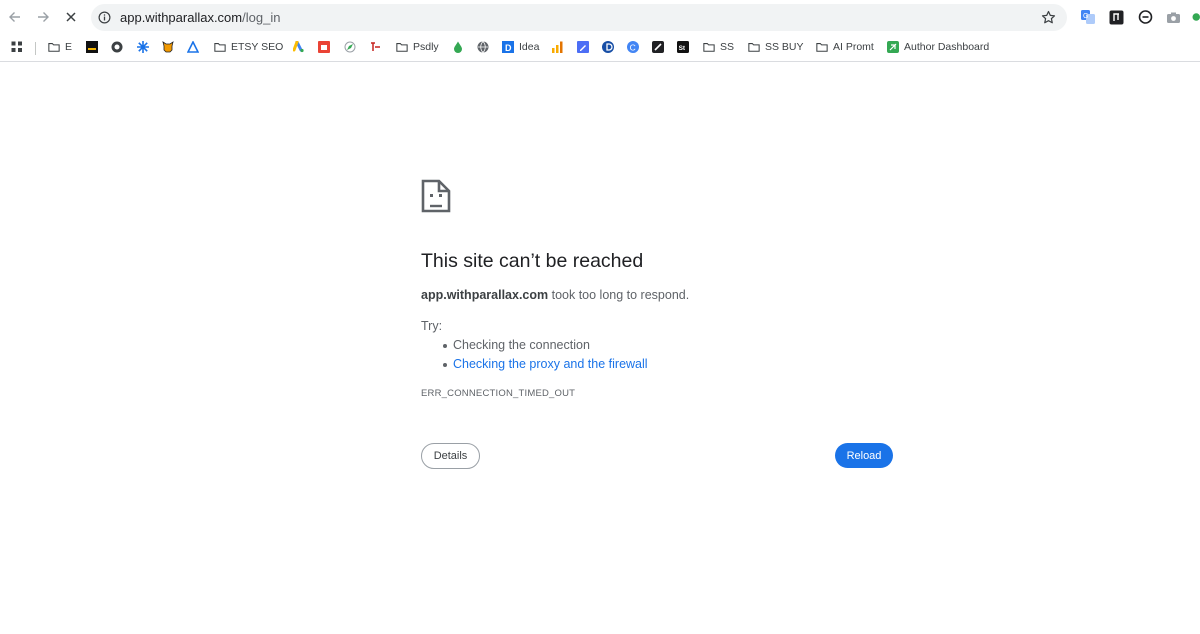 This screenshot has width=1200, height=634. What do you see at coordinates (864, 455) in the screenshot?
I see `reload-button: Reload` at bounding box center [864, 455].